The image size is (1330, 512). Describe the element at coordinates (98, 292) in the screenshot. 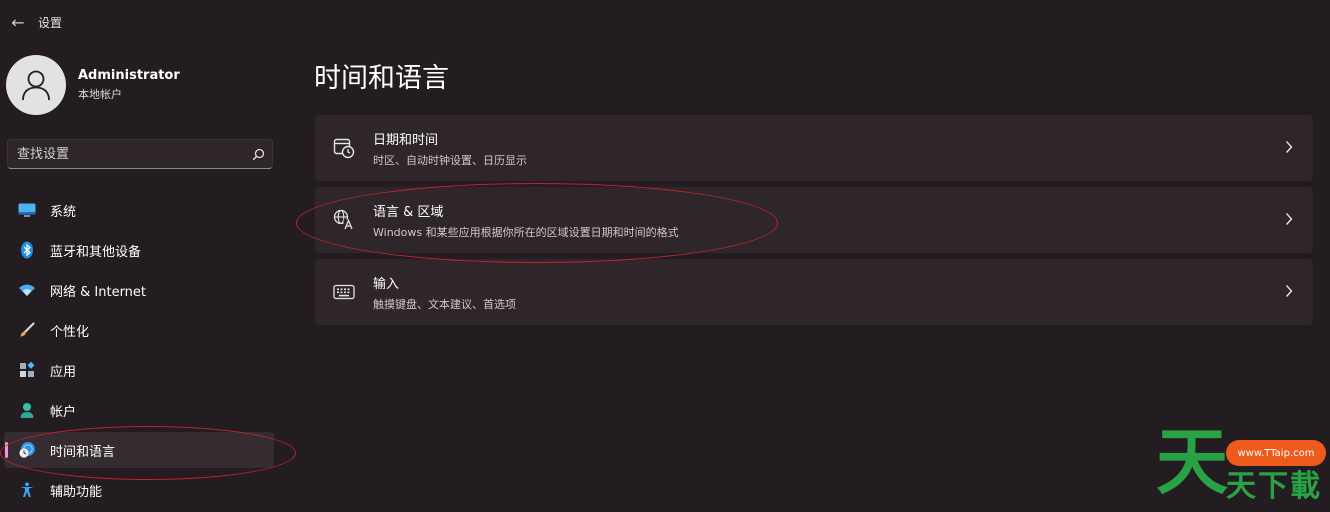

I see `sidebar-item-label: 网络 & Internet` at that location.